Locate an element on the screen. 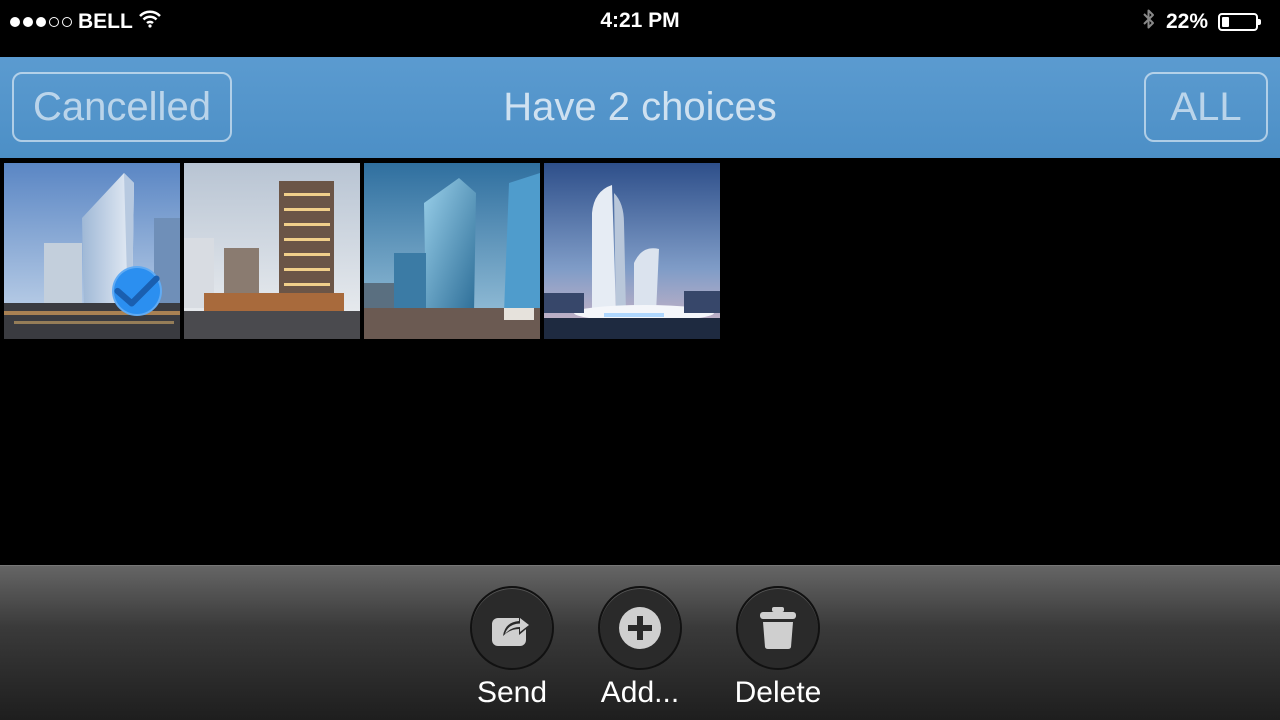 This screenshot has height=720, width=1280. send-button: Send is located at coordinates (512, 648).